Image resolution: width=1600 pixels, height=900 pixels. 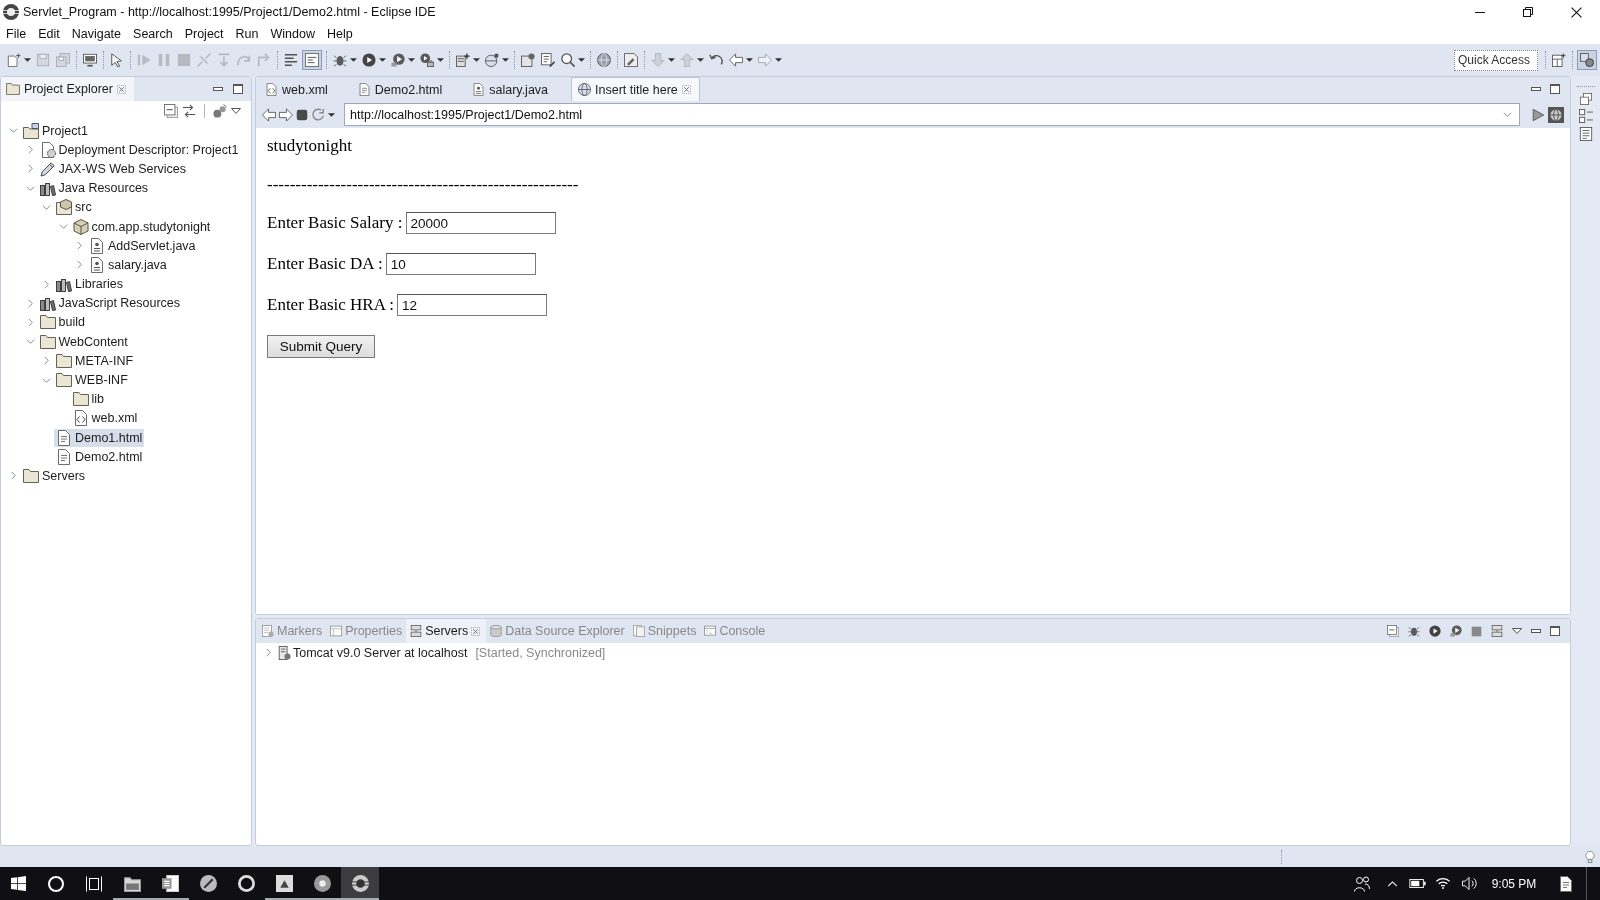 I want to click on lines-icon, so click(x=291, y=60).